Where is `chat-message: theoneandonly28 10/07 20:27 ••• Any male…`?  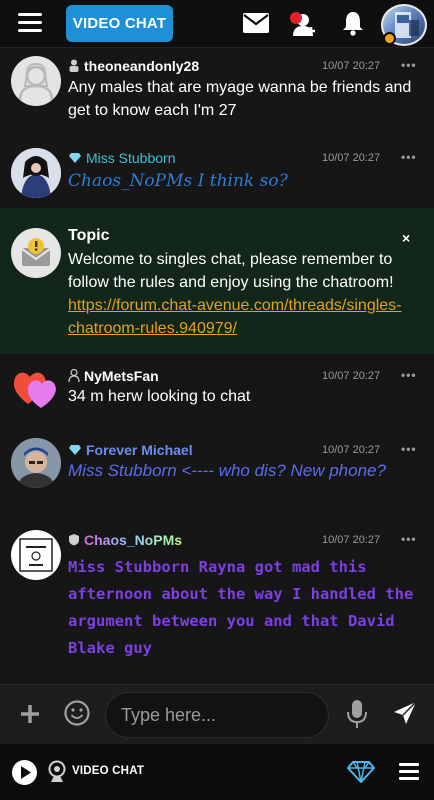 chat-message: theoneandonly28 10/07 20:27 ••• Any male… is located at coordinates (217, 92).